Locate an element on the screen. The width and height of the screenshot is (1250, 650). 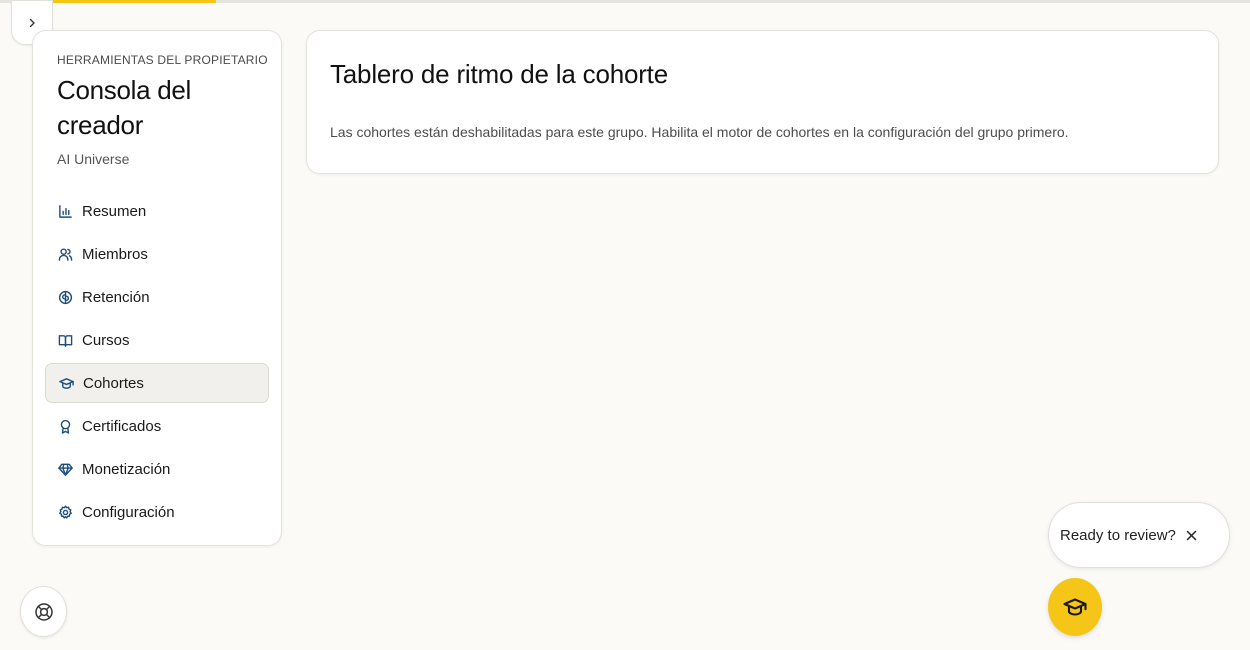
sidebar-item-label: Resumen is located at coordinates (114, 211).